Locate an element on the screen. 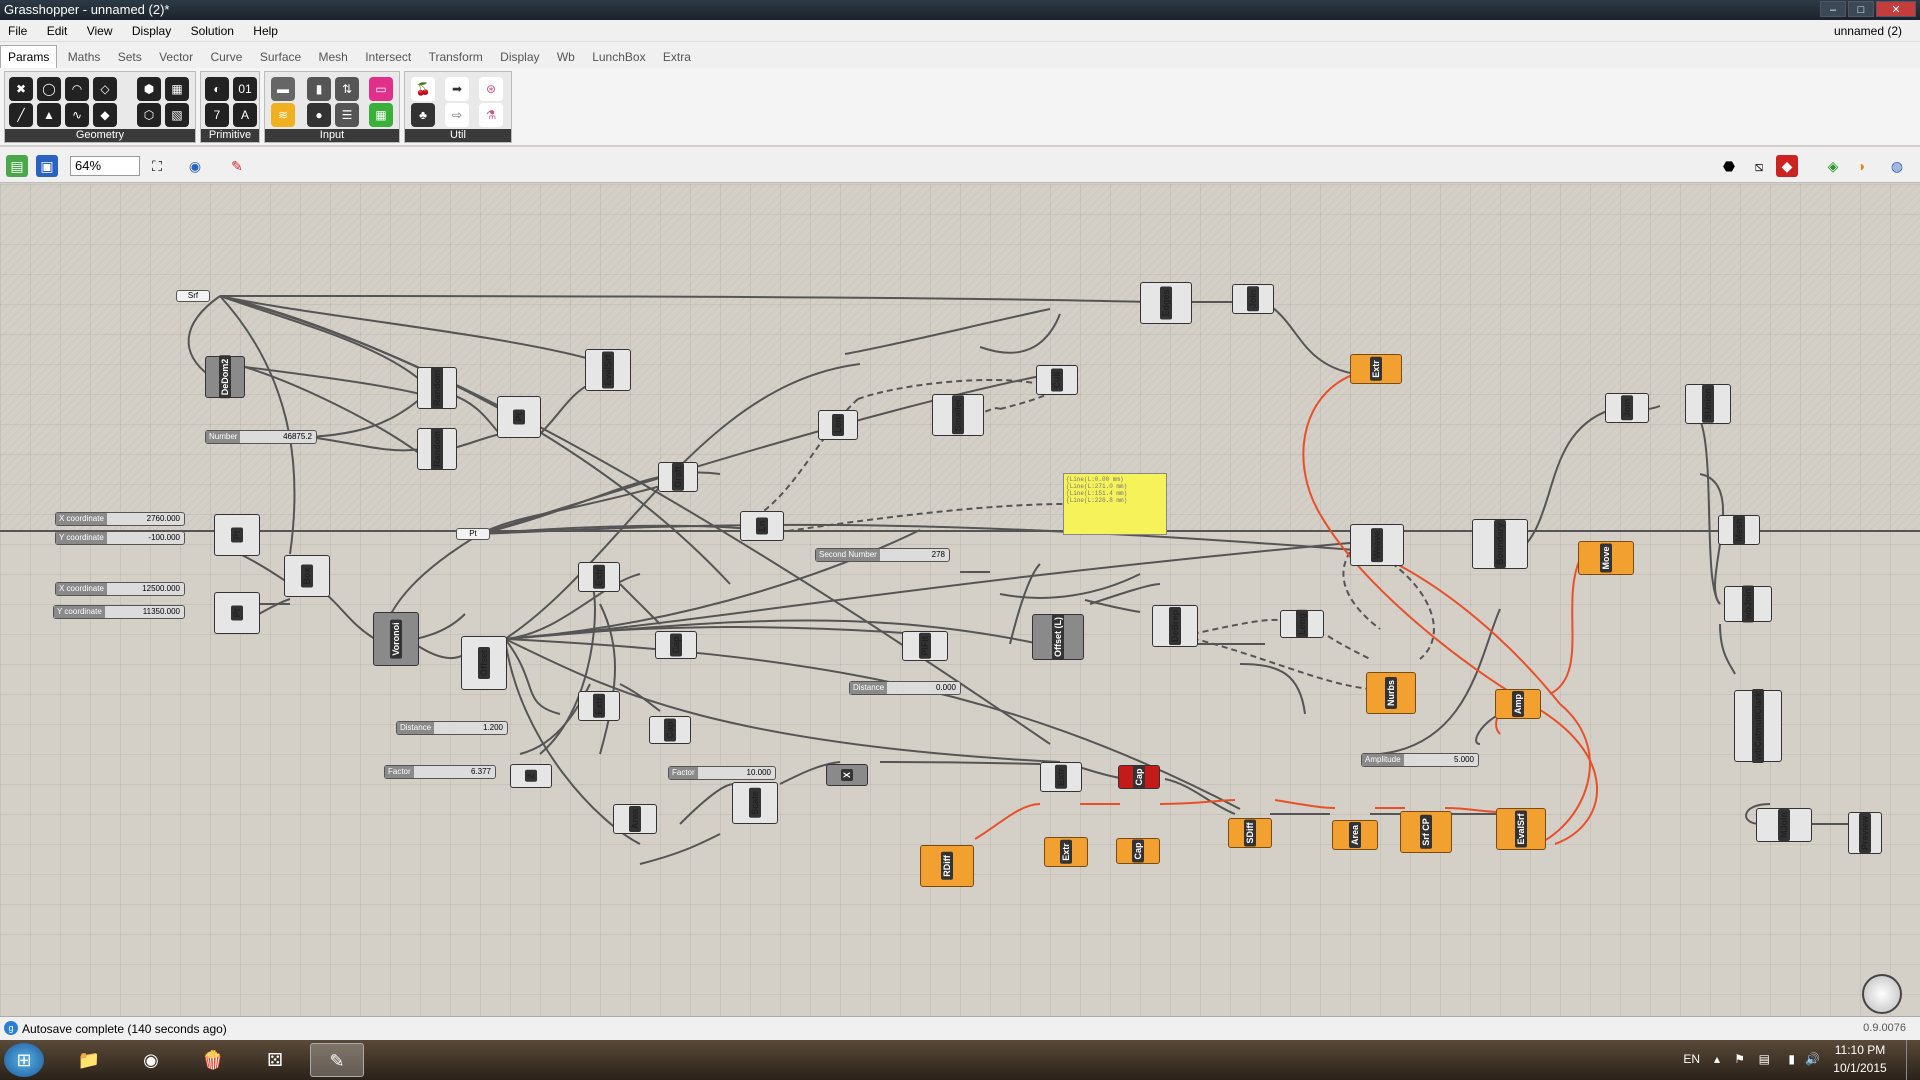 The height and width of the screenshot is (1080, 1920). media-player-icon: 🍿 is located at coordinates (213, 1060).